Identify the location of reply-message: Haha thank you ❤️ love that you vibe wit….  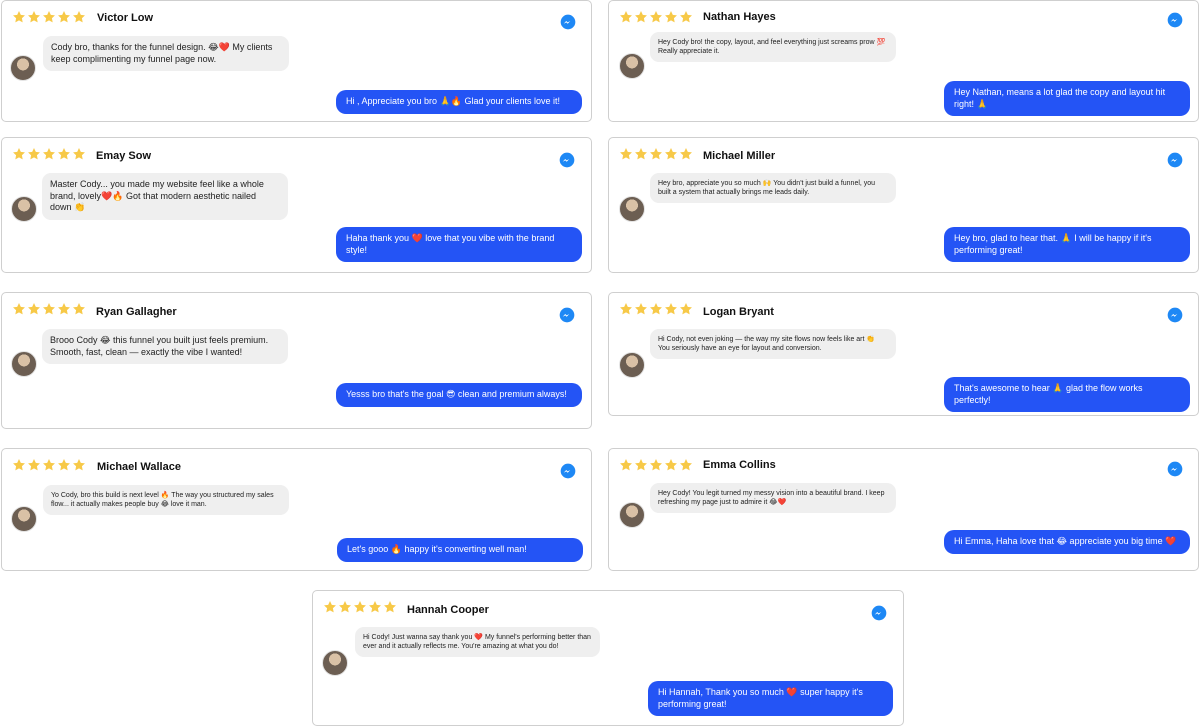
(459, 245).